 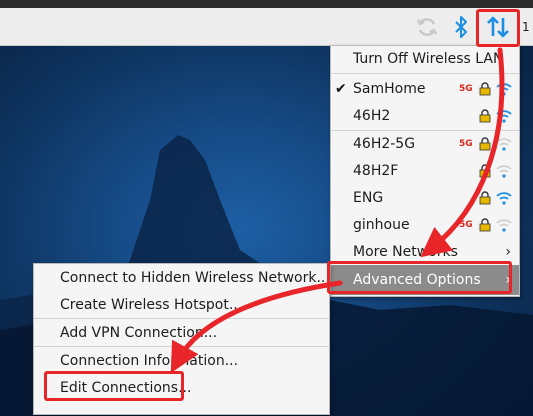 I want to click on menu-item-turn-off-wlan: Turn Off Wireless LAN, so click(x=425, y=58).